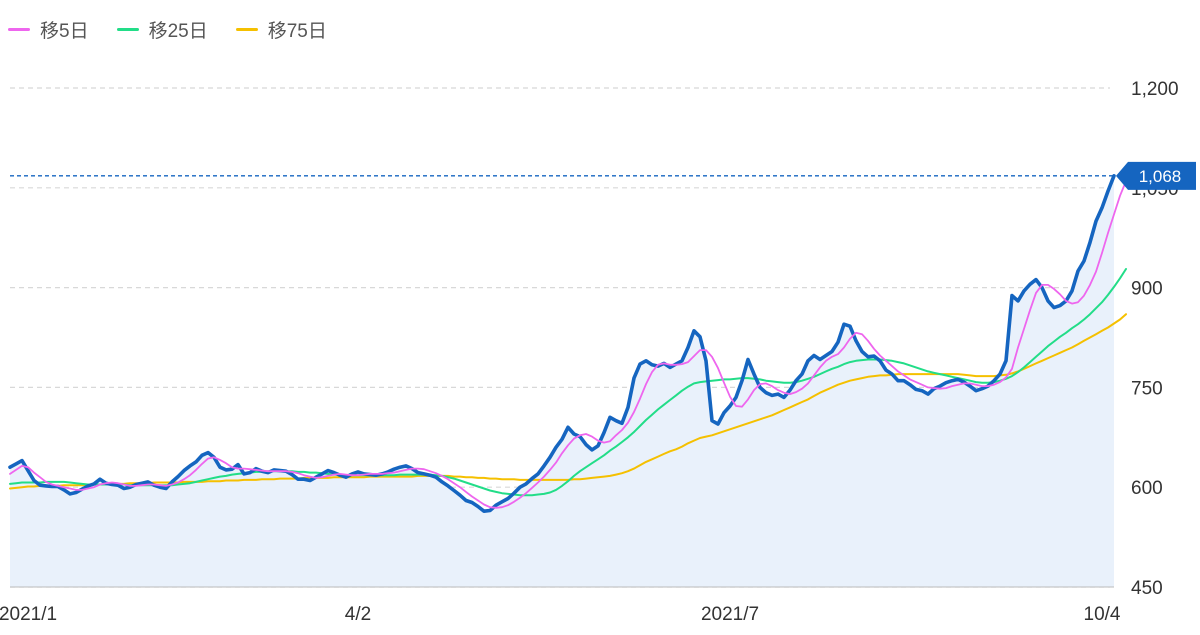 The width and height of the screenshot is (1200, 635). I want to click on badge-layer: 1,068, so click(603, 175).